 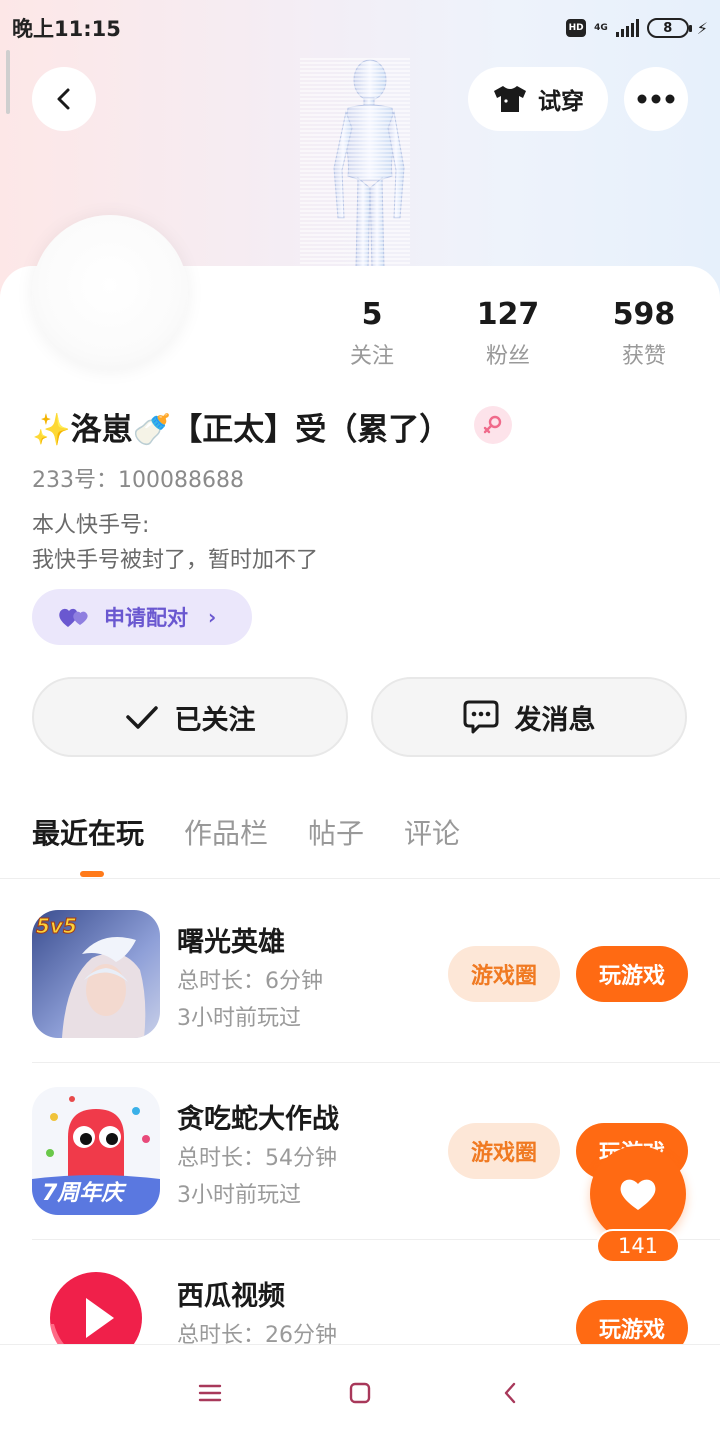 What do you see at coordinates (231, 1296) in the screenshot?
I see `game-name: 西瓜视频` at bounding box center [231, 1296].